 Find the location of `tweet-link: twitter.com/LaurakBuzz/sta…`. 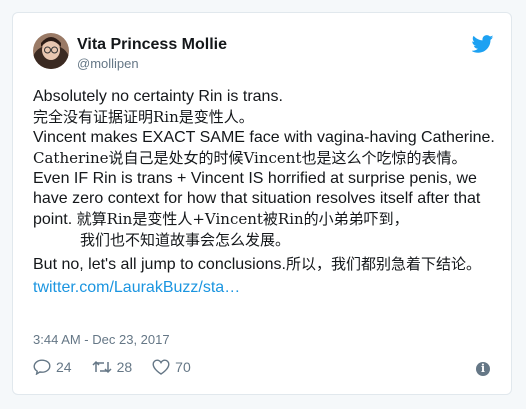

tweet-link: twitter.com/LaurakBuzz/sta… is located at coordinates (136, 287).